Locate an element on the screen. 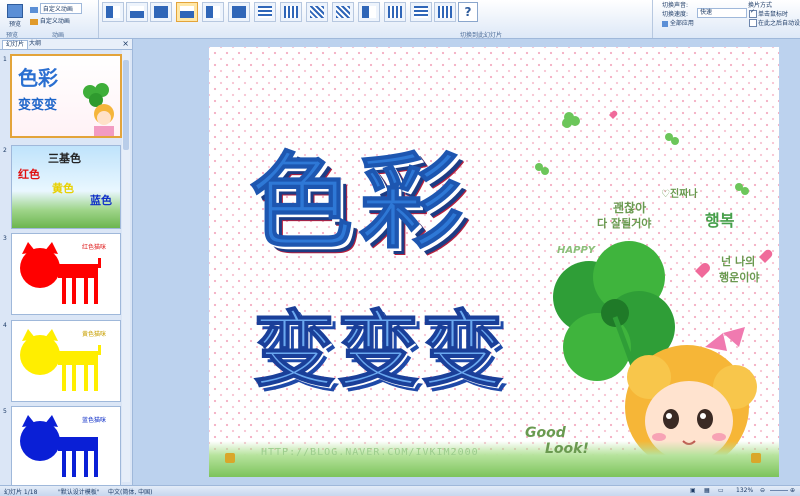 This screenshot has width=800, height=496. panel-scrollbar is located at coordinates (126, 266).